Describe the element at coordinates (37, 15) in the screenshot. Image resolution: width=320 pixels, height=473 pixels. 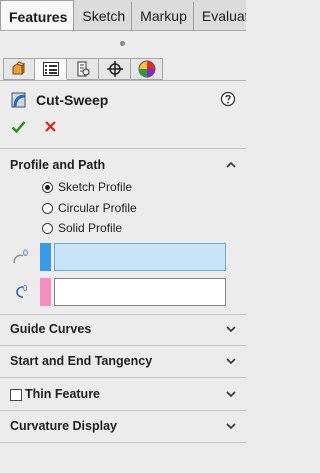
I see `tab-features: Features` at that location.